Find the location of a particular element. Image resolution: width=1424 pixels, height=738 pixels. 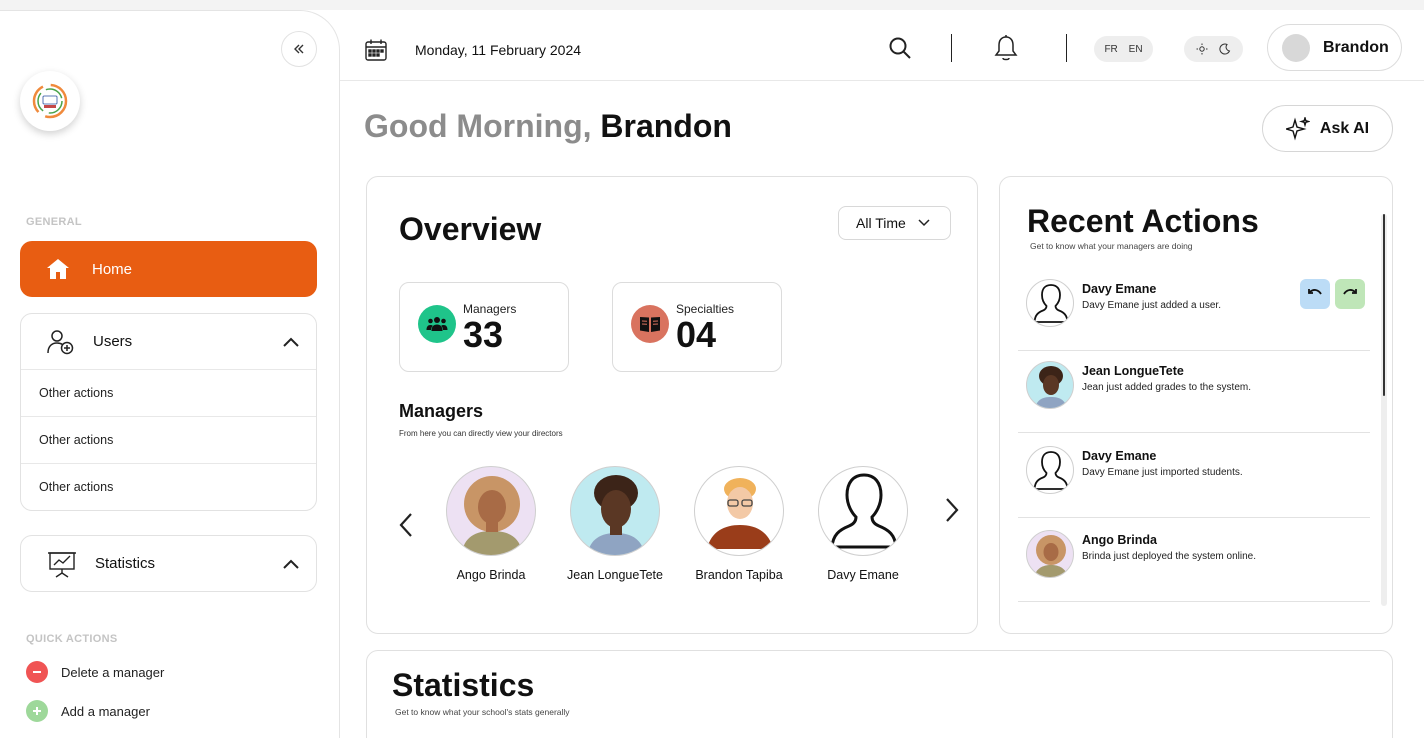

sparkle-icon is located at coordinates (1297, 128).